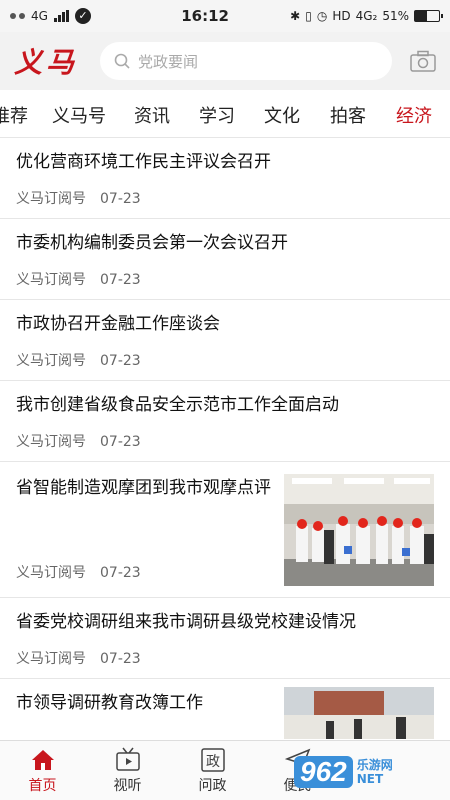 The height and width of the screenshot is (800, 450). Describe the element at coordinates (205, 16) in the screenshot. I see `status-time: 16:12` at that location.